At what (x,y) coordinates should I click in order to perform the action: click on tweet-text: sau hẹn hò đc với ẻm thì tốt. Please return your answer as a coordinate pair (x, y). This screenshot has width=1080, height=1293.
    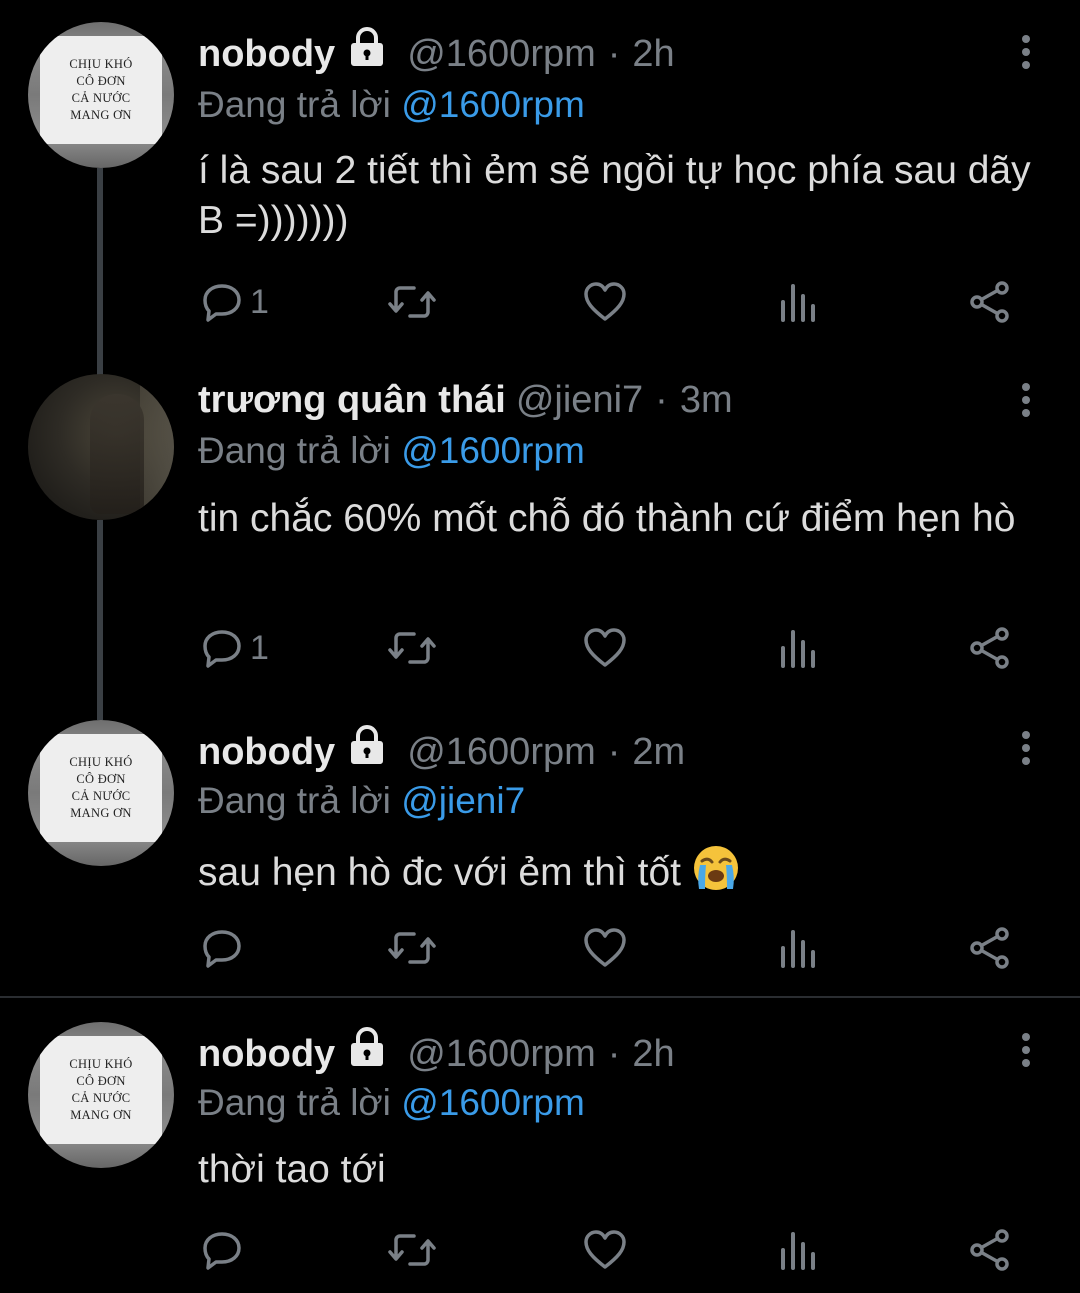
    Looking at the image, I should click on (625, 874).